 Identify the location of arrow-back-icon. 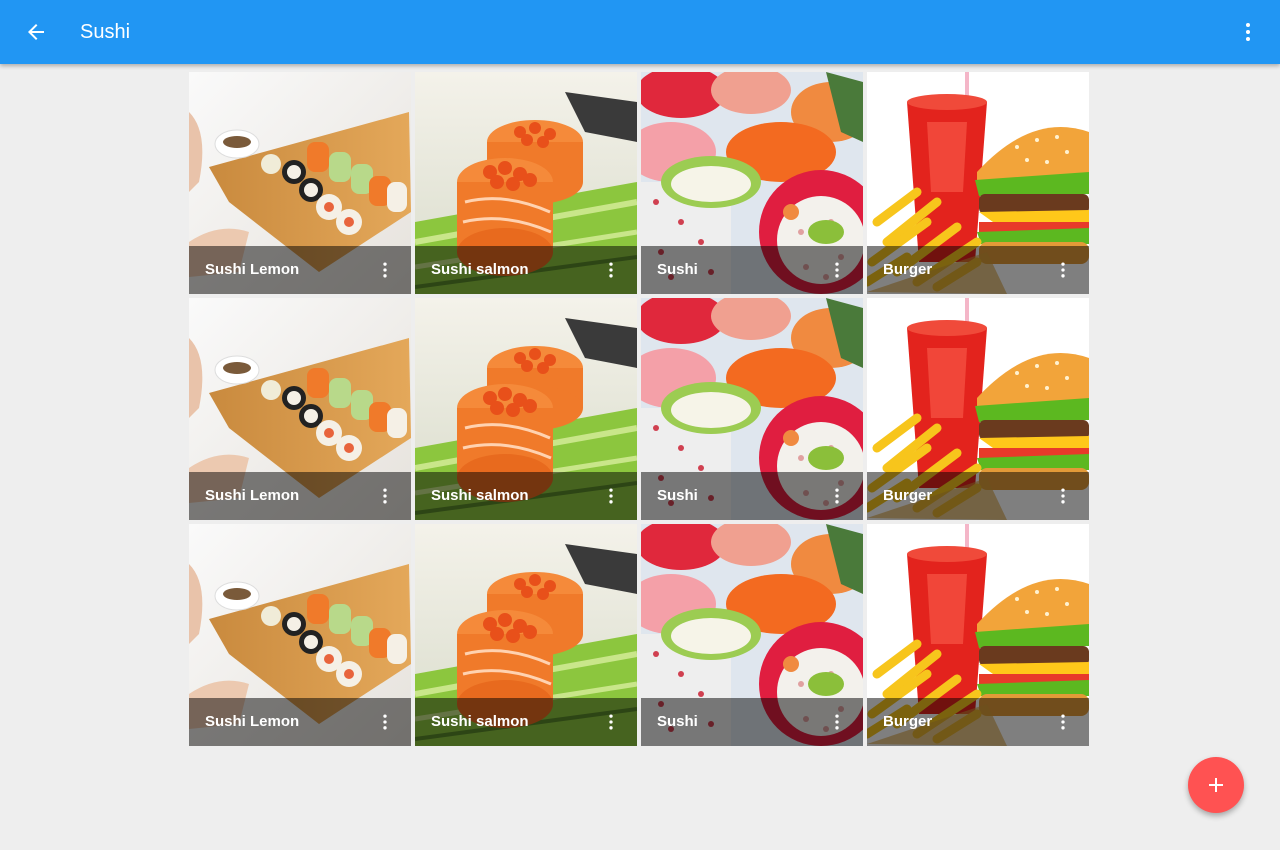
(36, 32).